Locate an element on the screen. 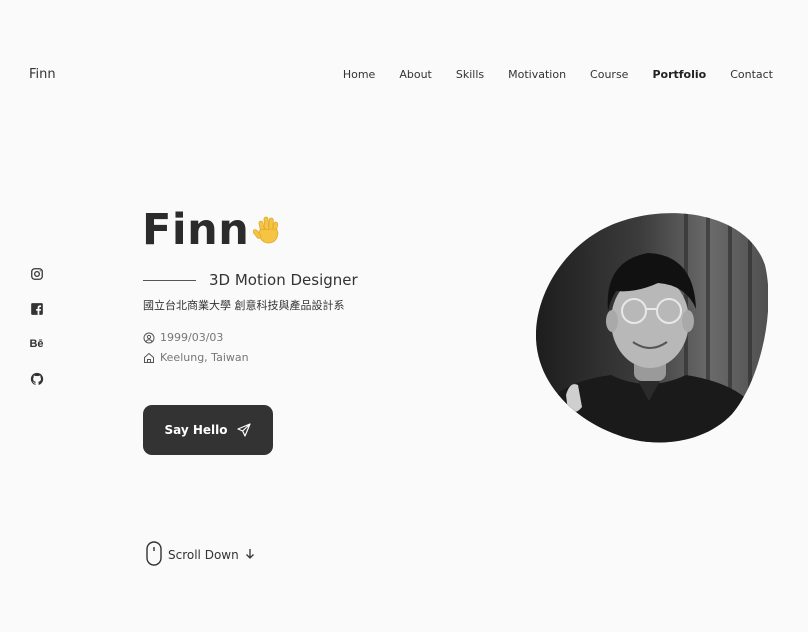 This screenshot has height=632, width=808. birthdate: 1999/03/03 is located at coordinates (192, 337).